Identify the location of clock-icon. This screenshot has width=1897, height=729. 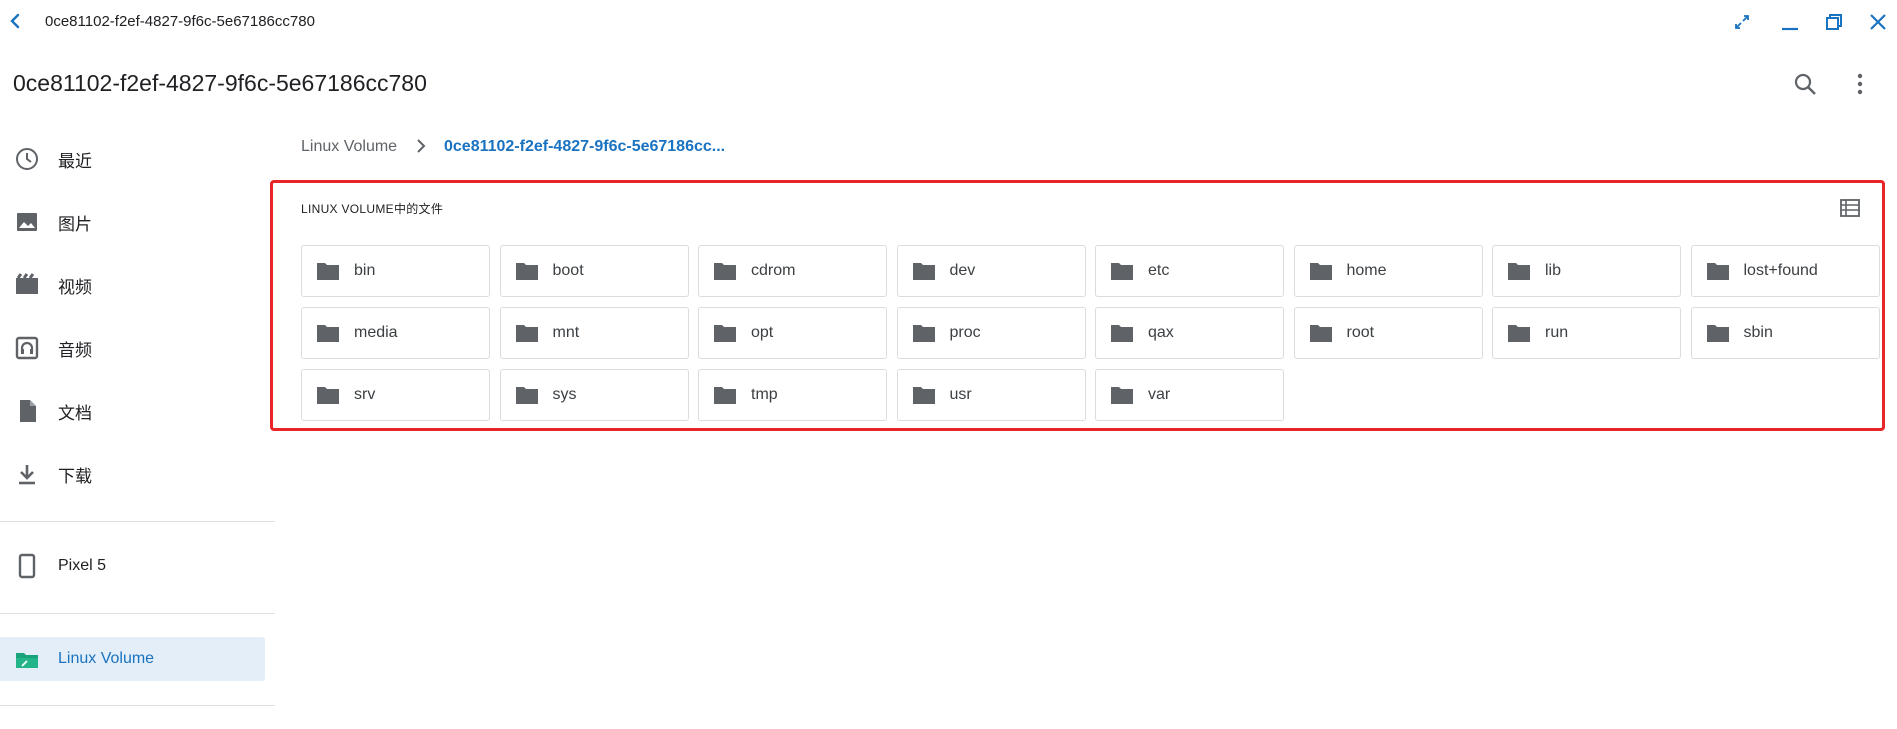
(27, 159).